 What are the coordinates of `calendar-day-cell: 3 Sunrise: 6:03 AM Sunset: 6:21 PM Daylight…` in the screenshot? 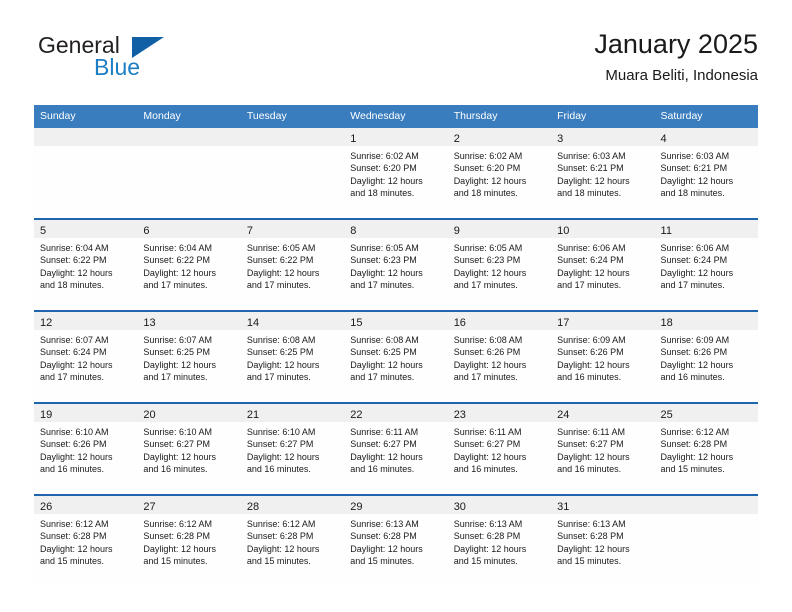 It's located at (603, 173).